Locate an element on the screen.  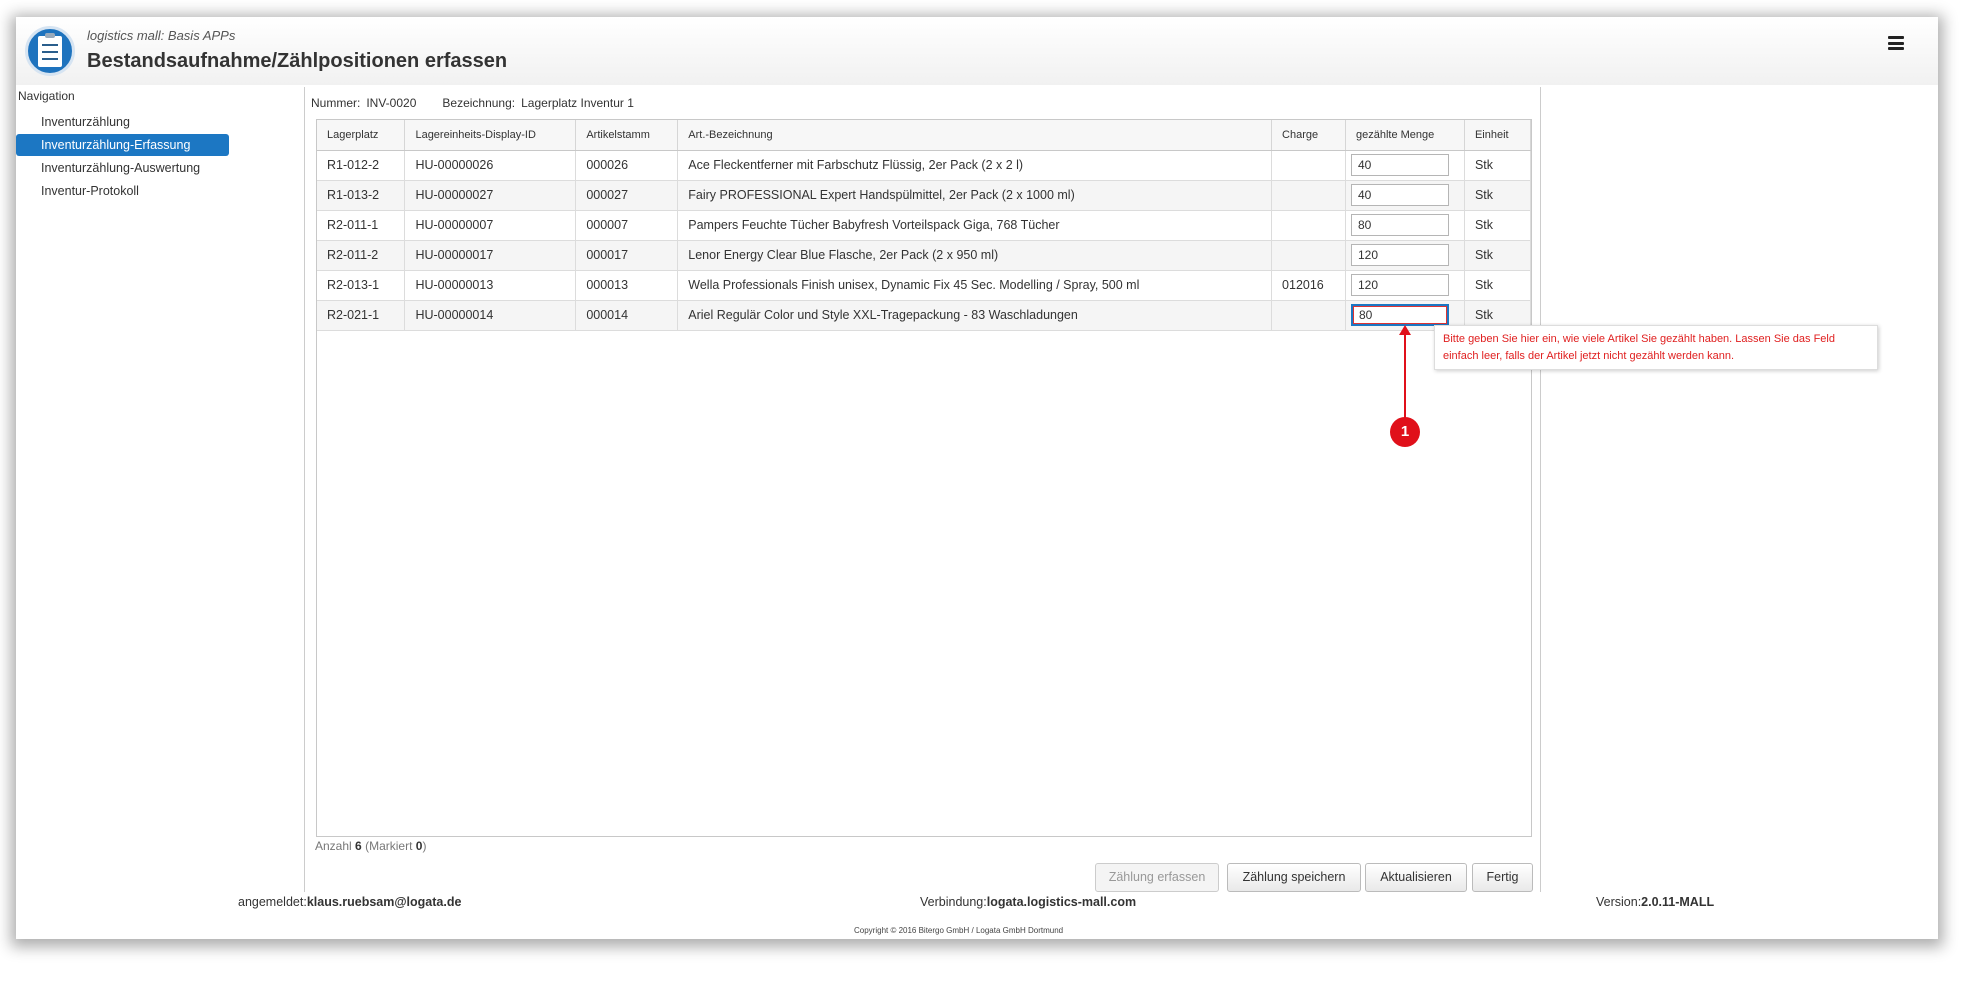
cell-lhid: HU-00000007 is located at coordinates (490, 225).